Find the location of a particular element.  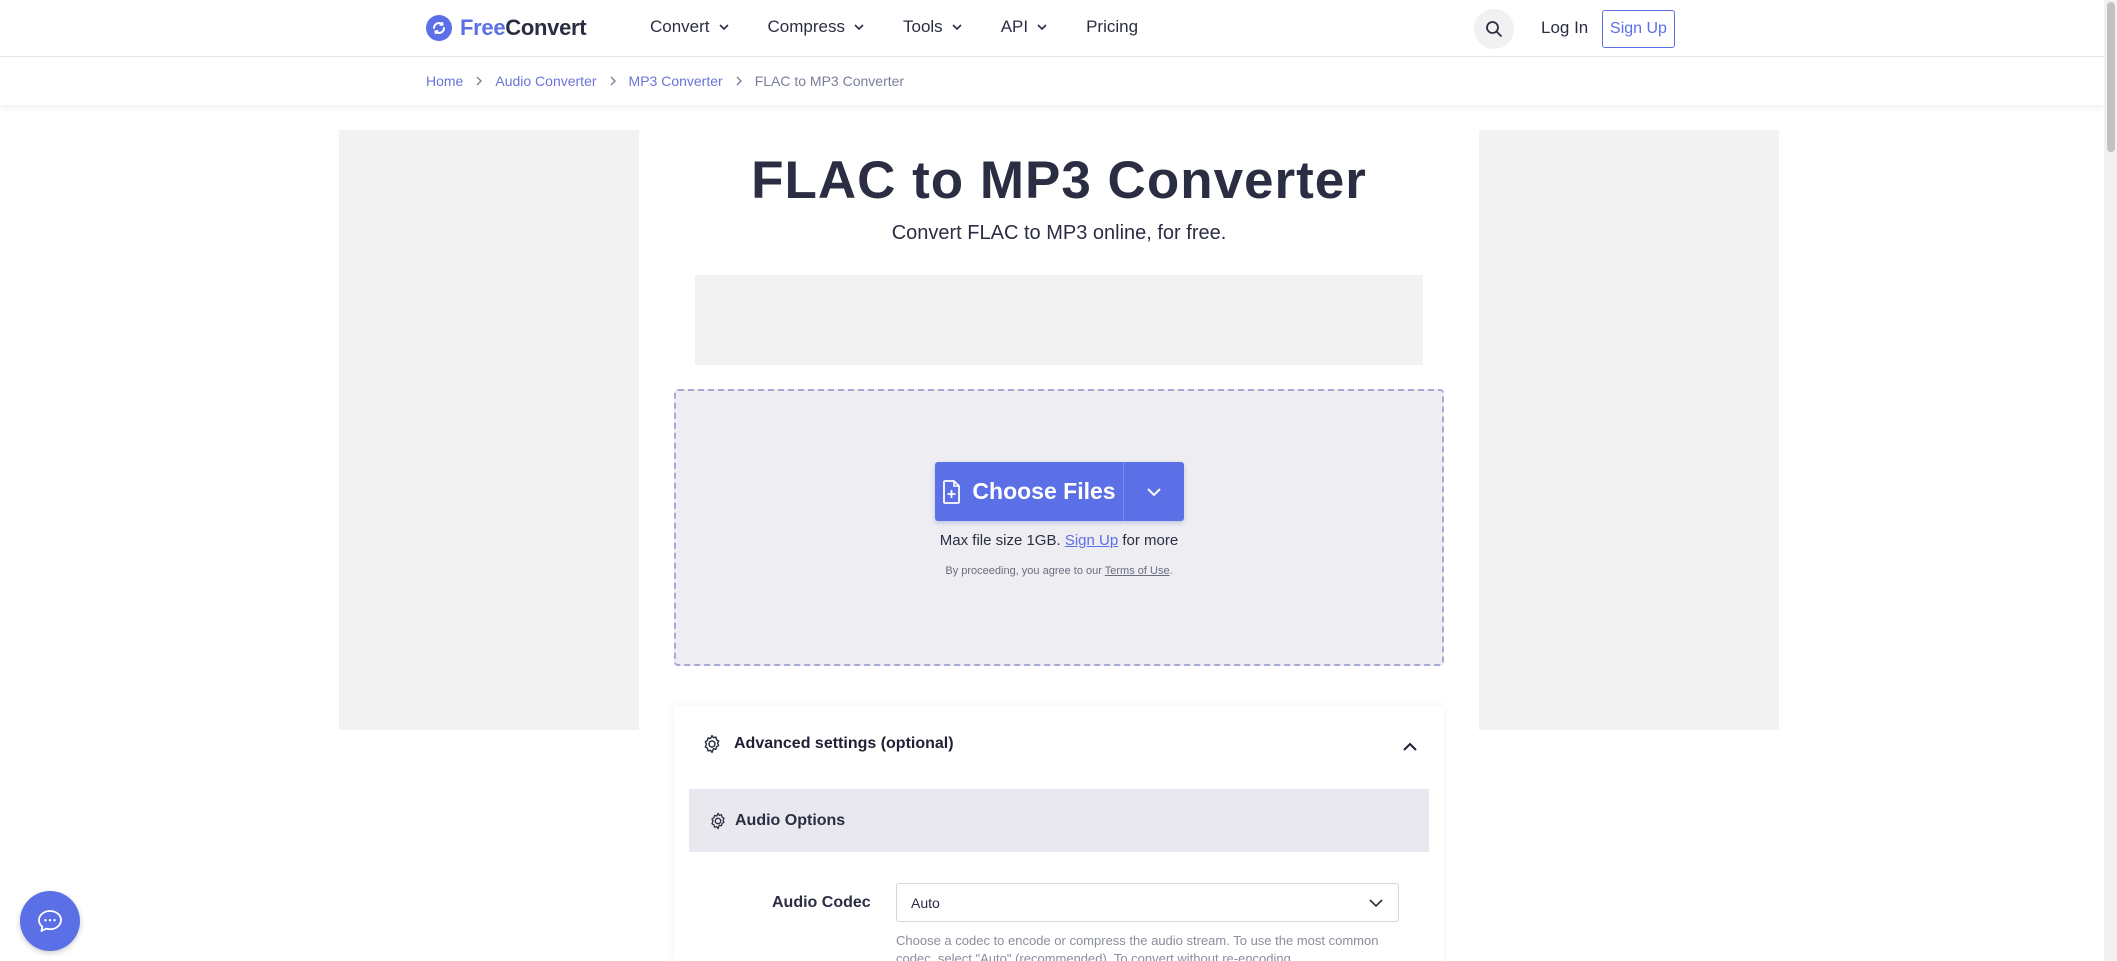

choose-files-button: Choose Files is located at coordinates (1029, 491).